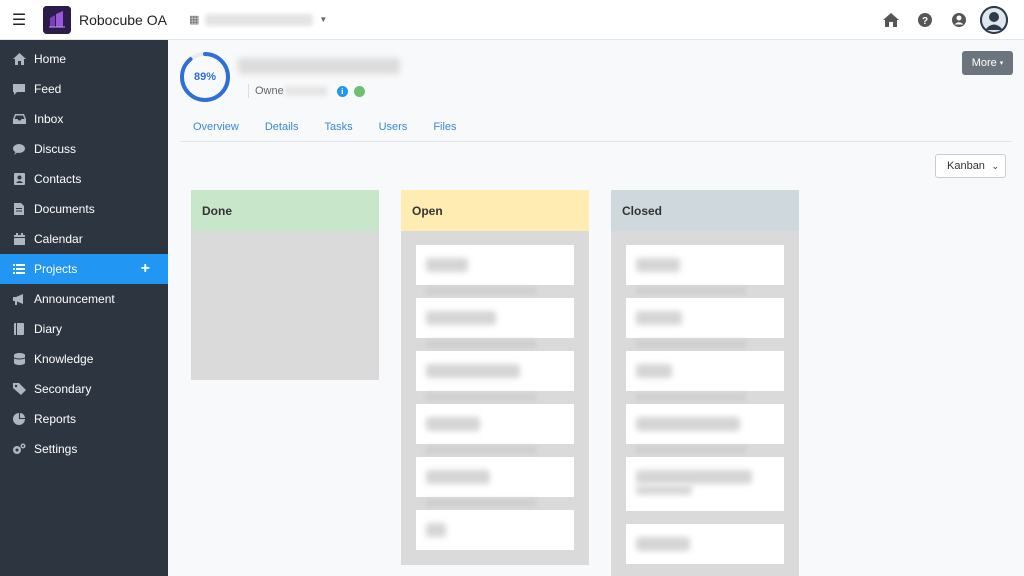 This screenshot has height=576, width=1024. I want to click on add-project-button: +, so click(145, 269).